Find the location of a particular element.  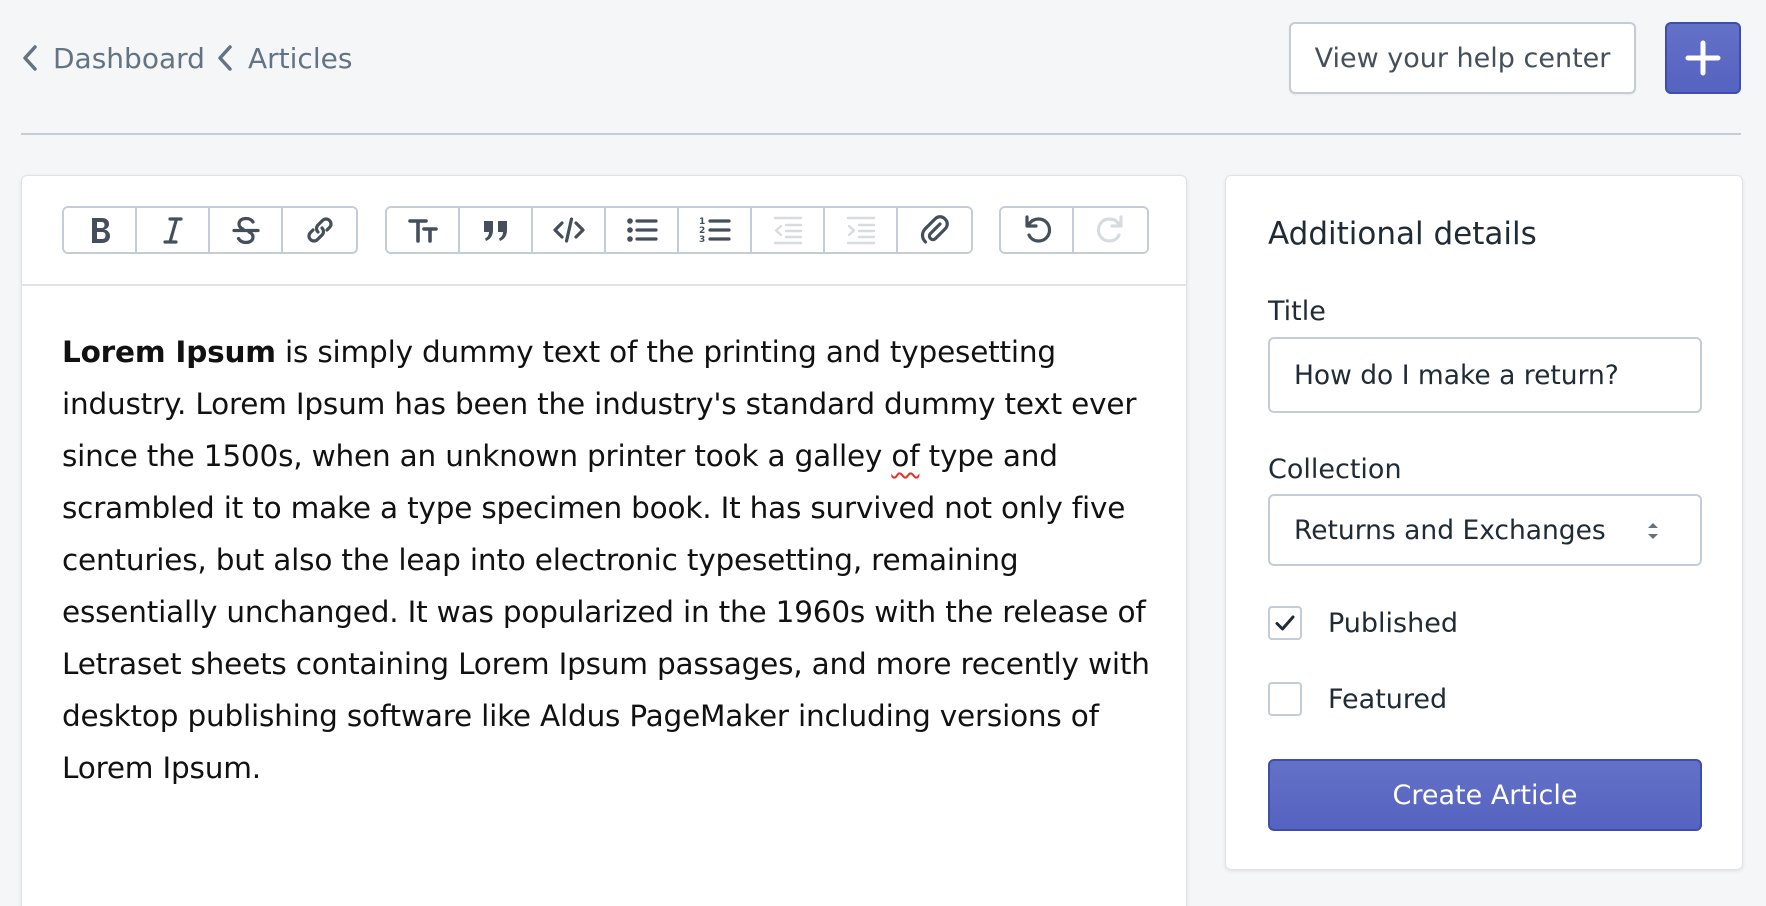

undo-icon is located at coordinates (1037, 229).